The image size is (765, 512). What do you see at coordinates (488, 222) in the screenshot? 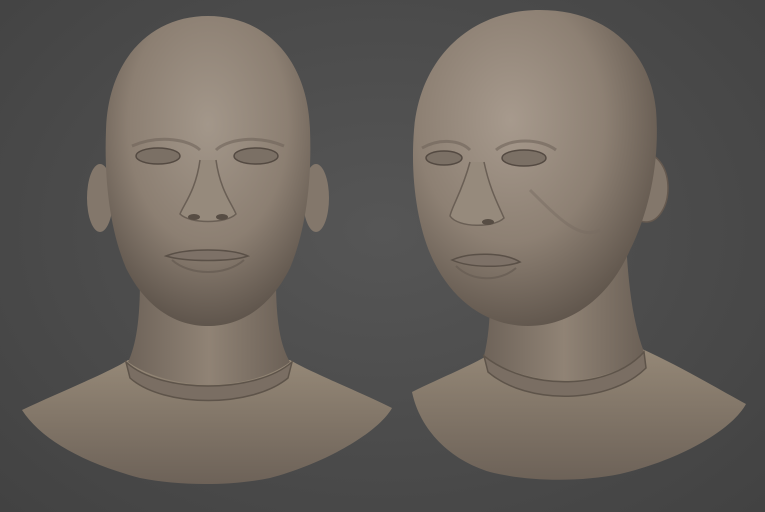
I see `side-nostril` at bounding box center [488, 222].